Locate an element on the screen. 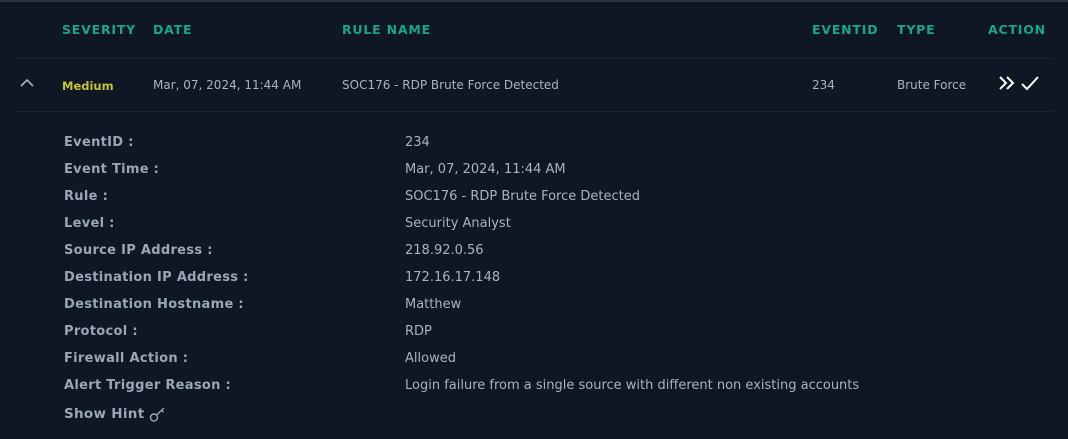 The image size is (1068, 439). severity-badge: Medium is located at coordinates (88, 86).